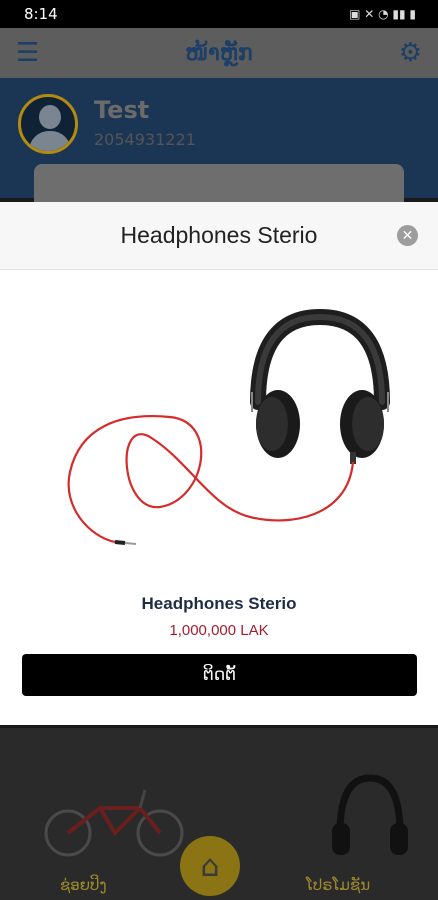  What do you see at coordinates (145, 139) in the screenshot?
I see `profile-phone: 2054931221` at bounding box center [145, 139].